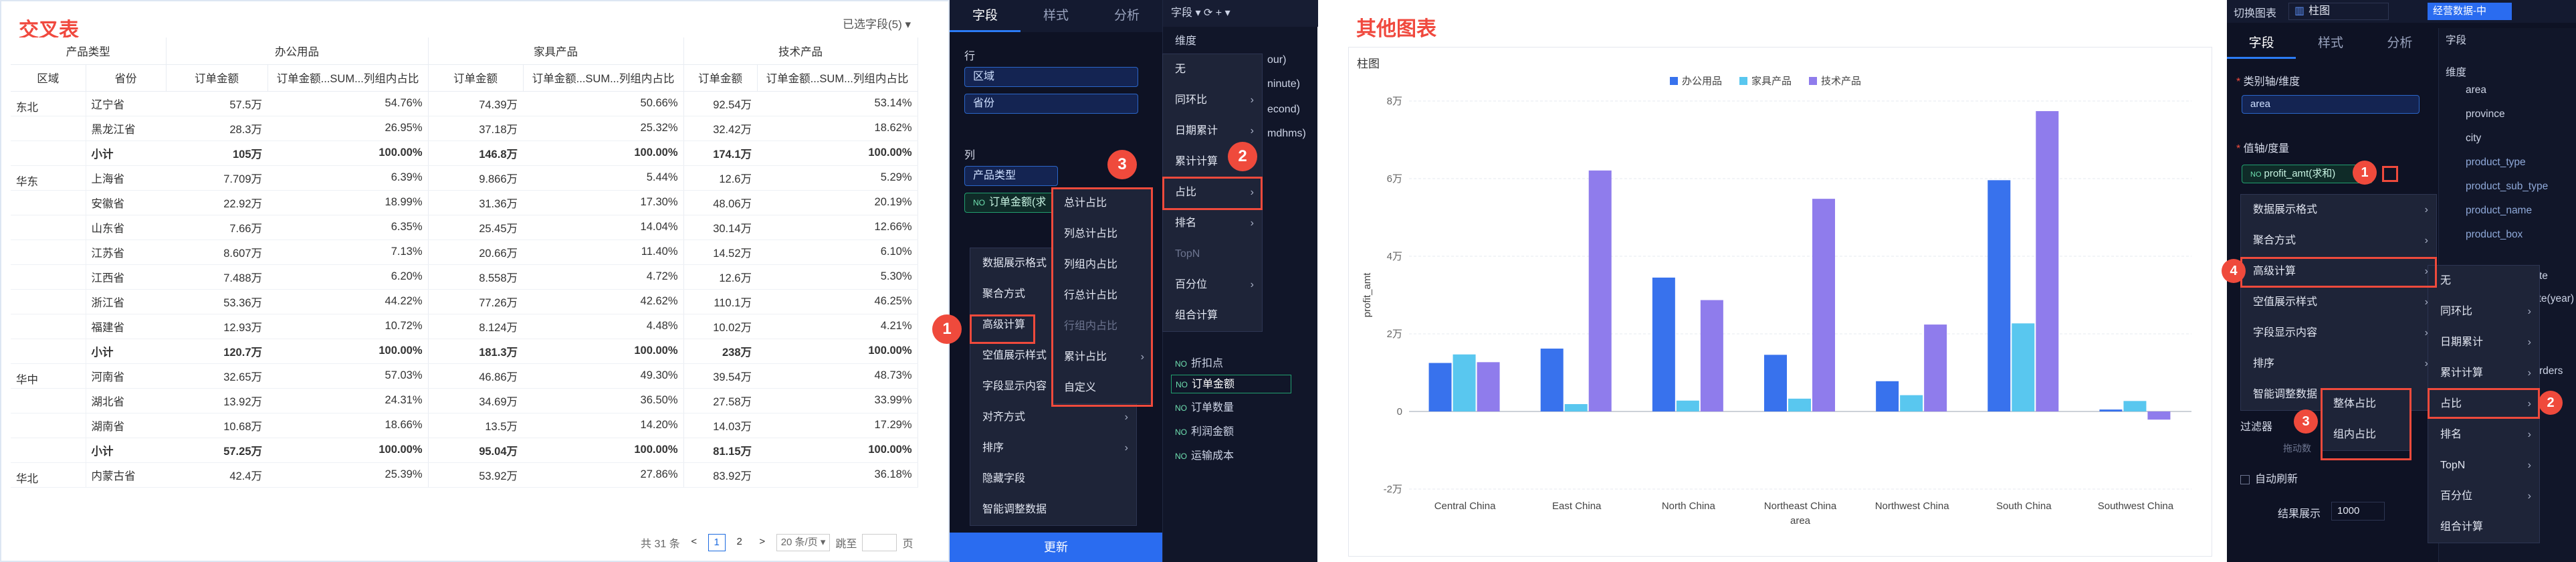 This screenshot has width=2576, height=562. Describe the element at coordinates (1051, 77) in the screenshot. I see `row-pill-region: 区域` at that location.